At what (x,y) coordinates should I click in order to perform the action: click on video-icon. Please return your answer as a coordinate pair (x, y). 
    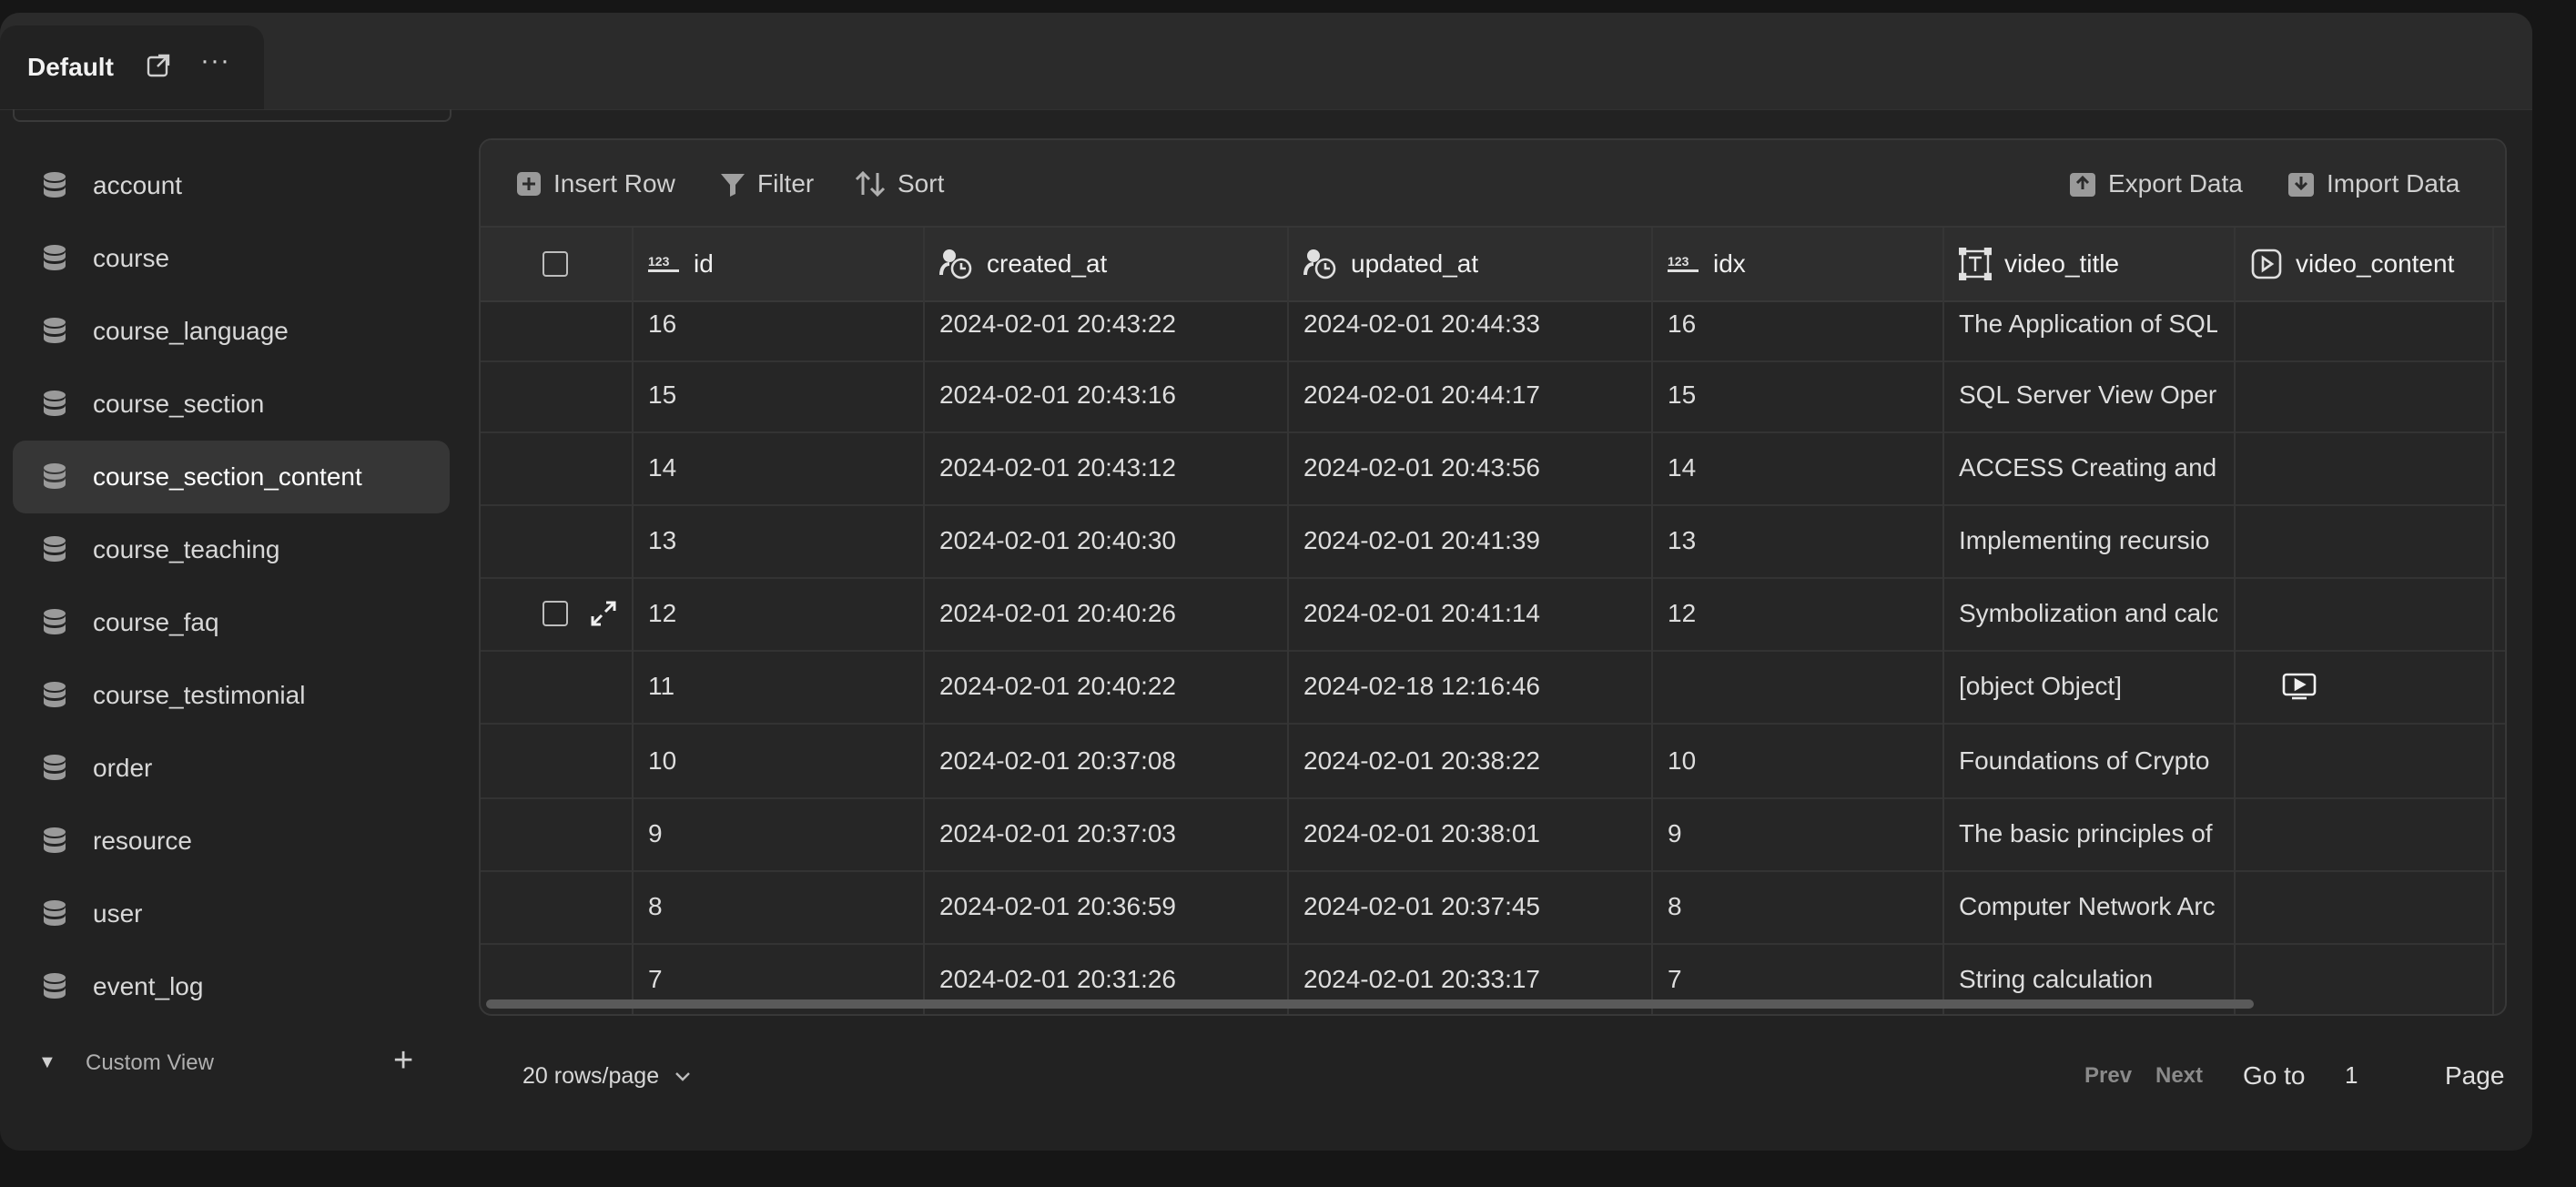
    Looking at the image, I should click on (2308, 686).